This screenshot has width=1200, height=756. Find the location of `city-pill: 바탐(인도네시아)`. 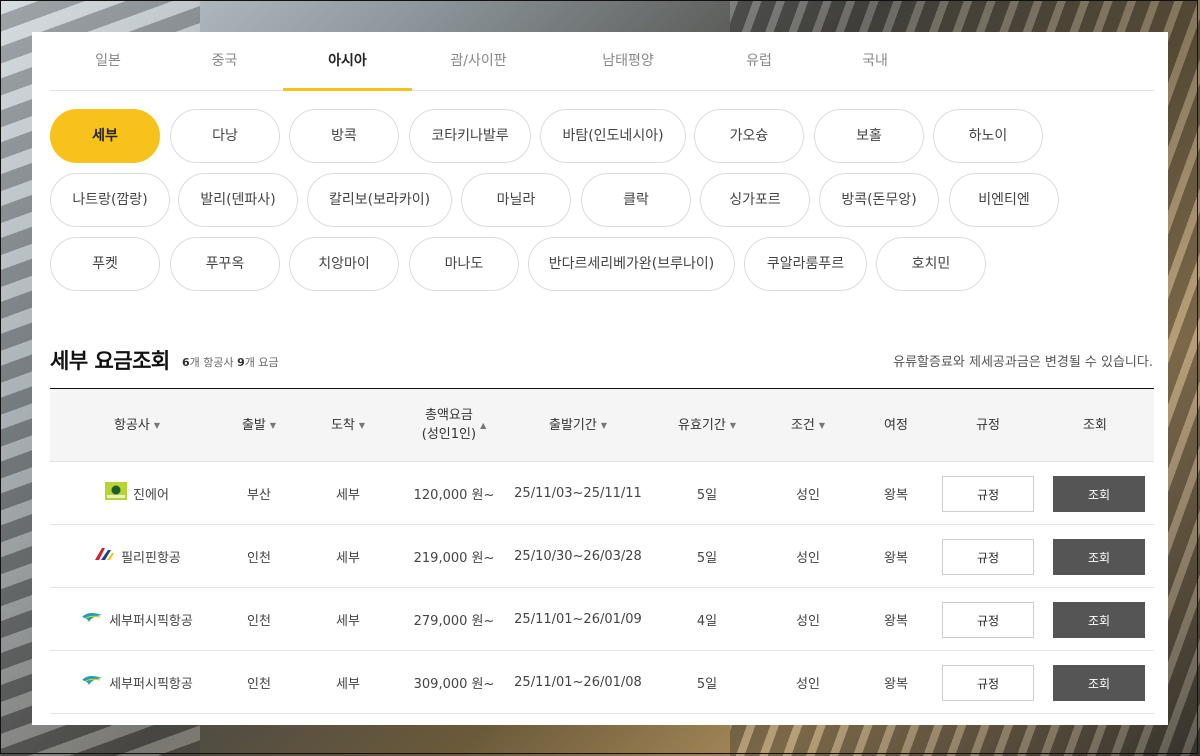

city-pill: 바탐(인도네시아) is located at coordinates (613, 136).